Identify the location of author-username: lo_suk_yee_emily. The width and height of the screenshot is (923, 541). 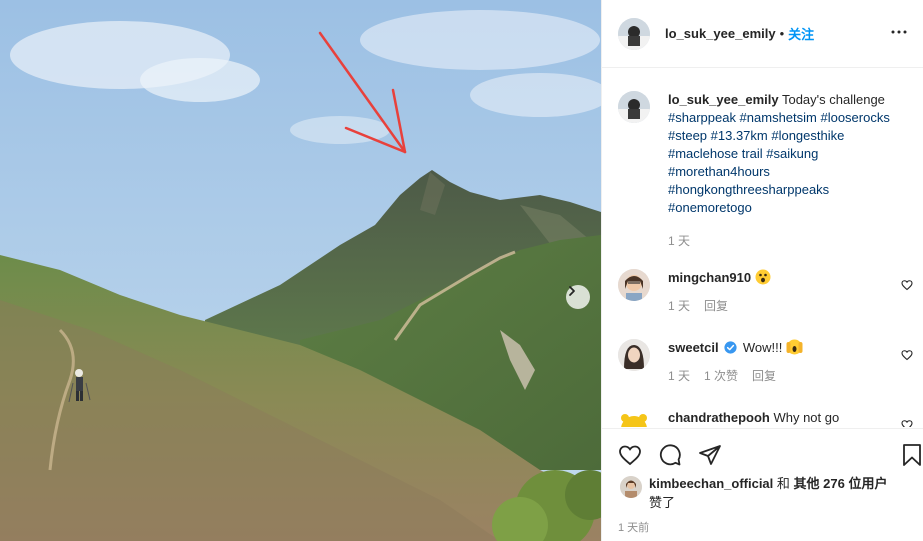
(720, 33).